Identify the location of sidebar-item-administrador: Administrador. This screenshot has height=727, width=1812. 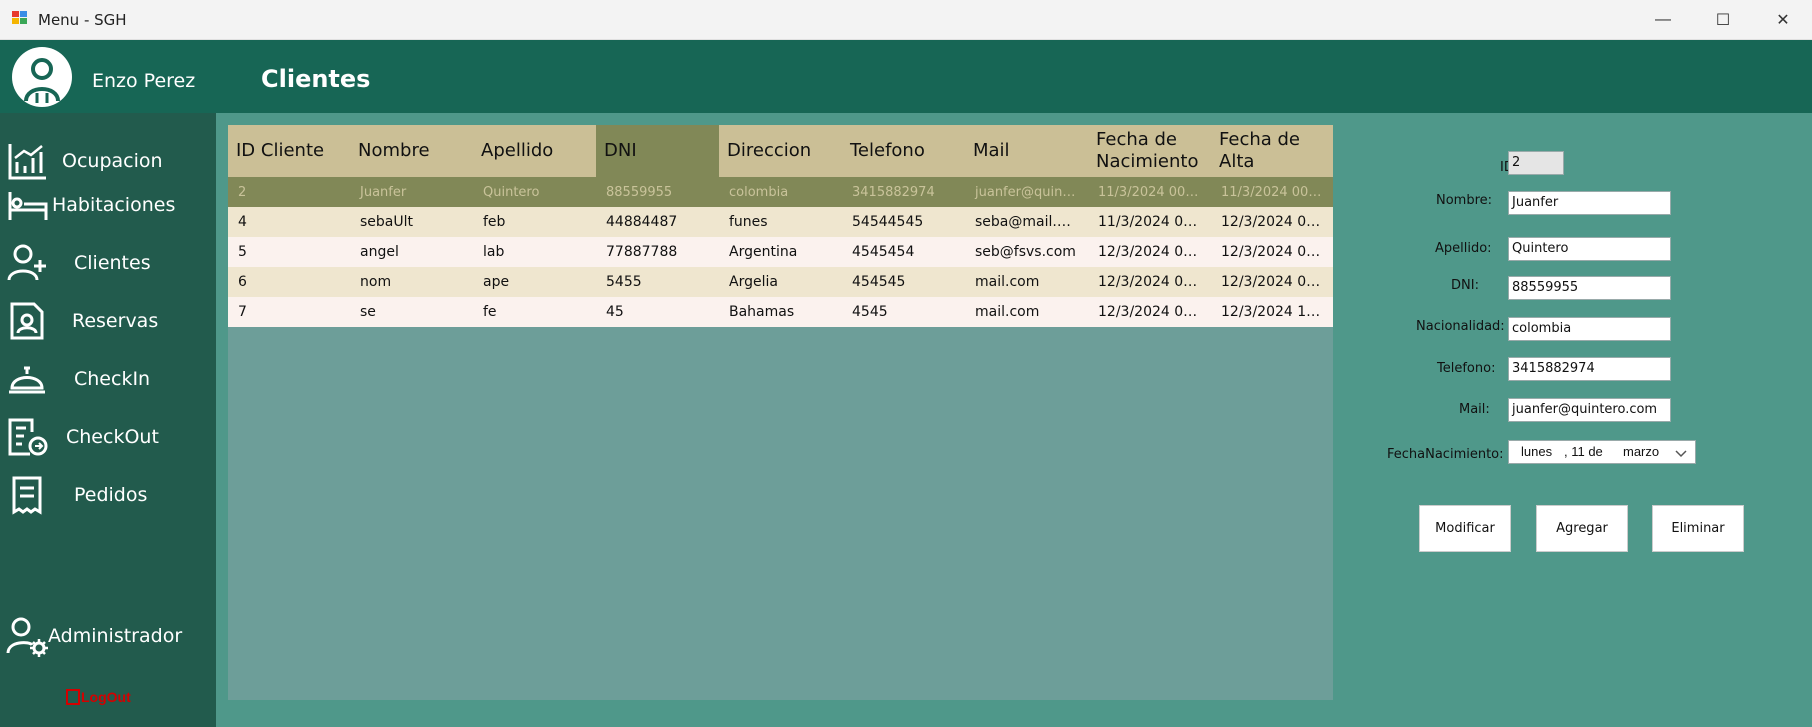
(108, 636).